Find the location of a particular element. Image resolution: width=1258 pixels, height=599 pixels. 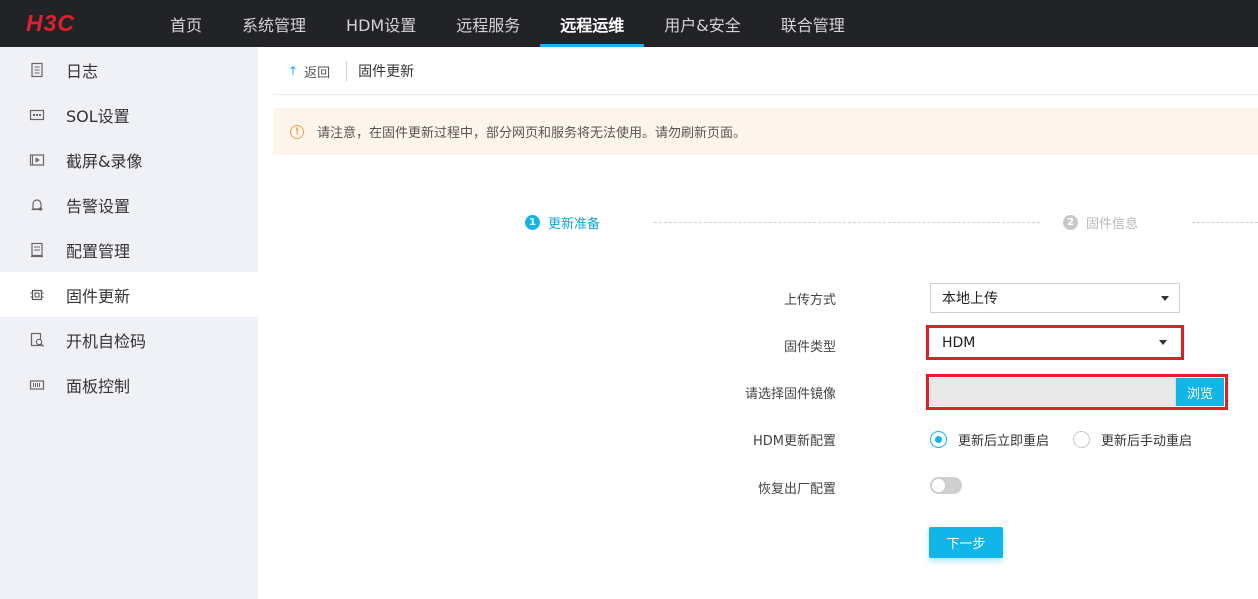

hdm-update-config-label: HDM更新配置 is located at coordinates (794, 441).